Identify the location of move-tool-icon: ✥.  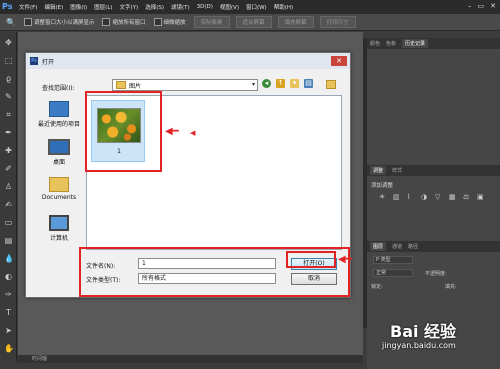
(8, 42).